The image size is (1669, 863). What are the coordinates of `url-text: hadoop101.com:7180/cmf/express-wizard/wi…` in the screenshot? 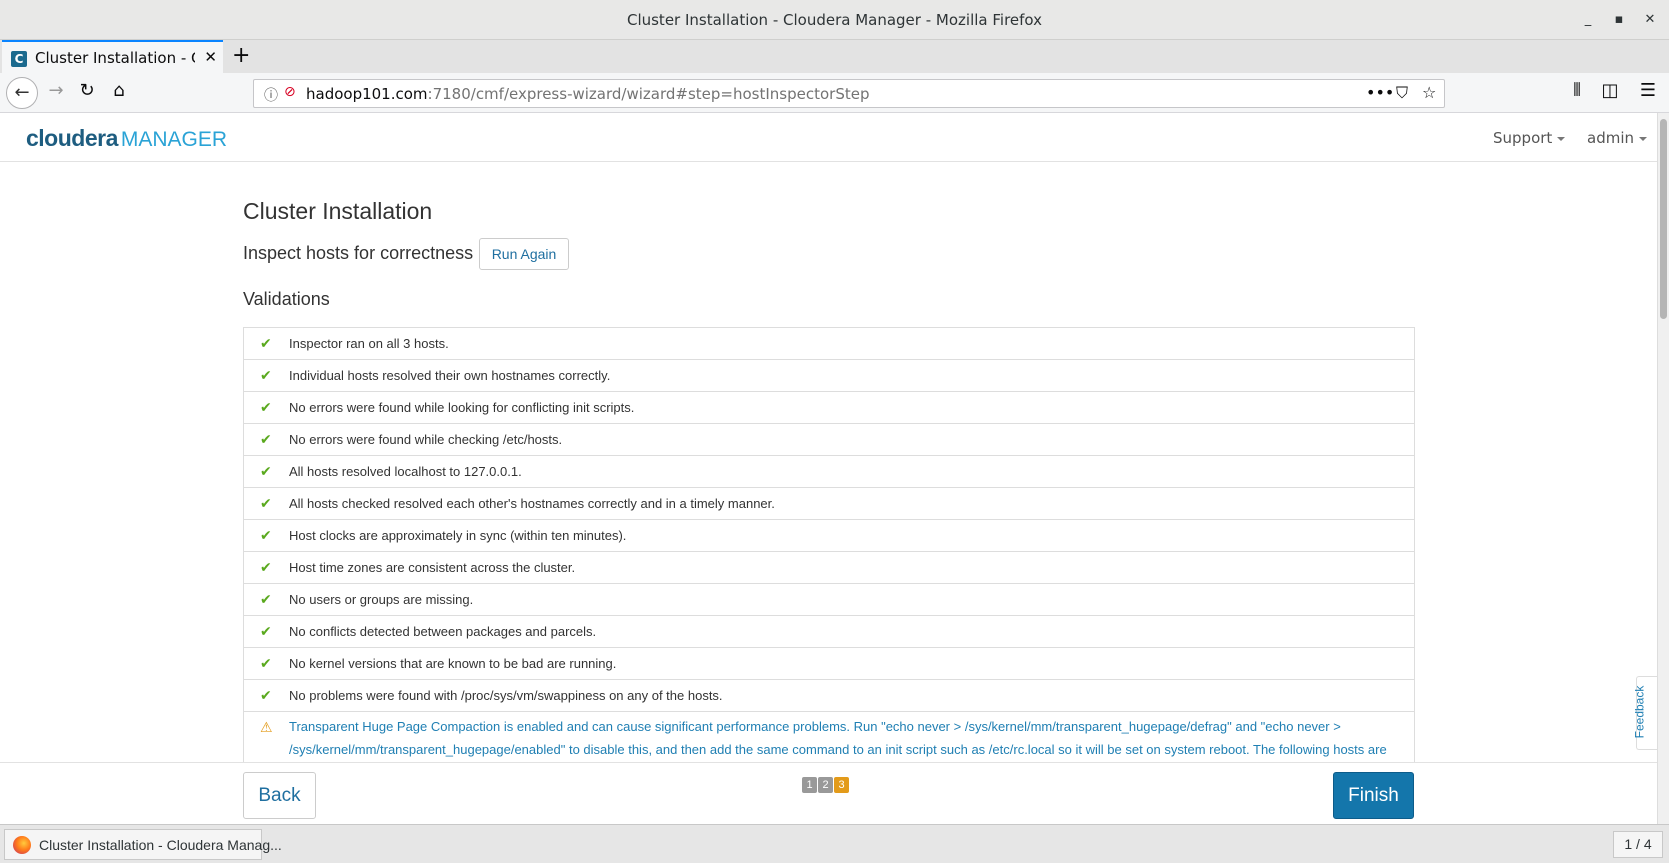 It's located at (587, 94).